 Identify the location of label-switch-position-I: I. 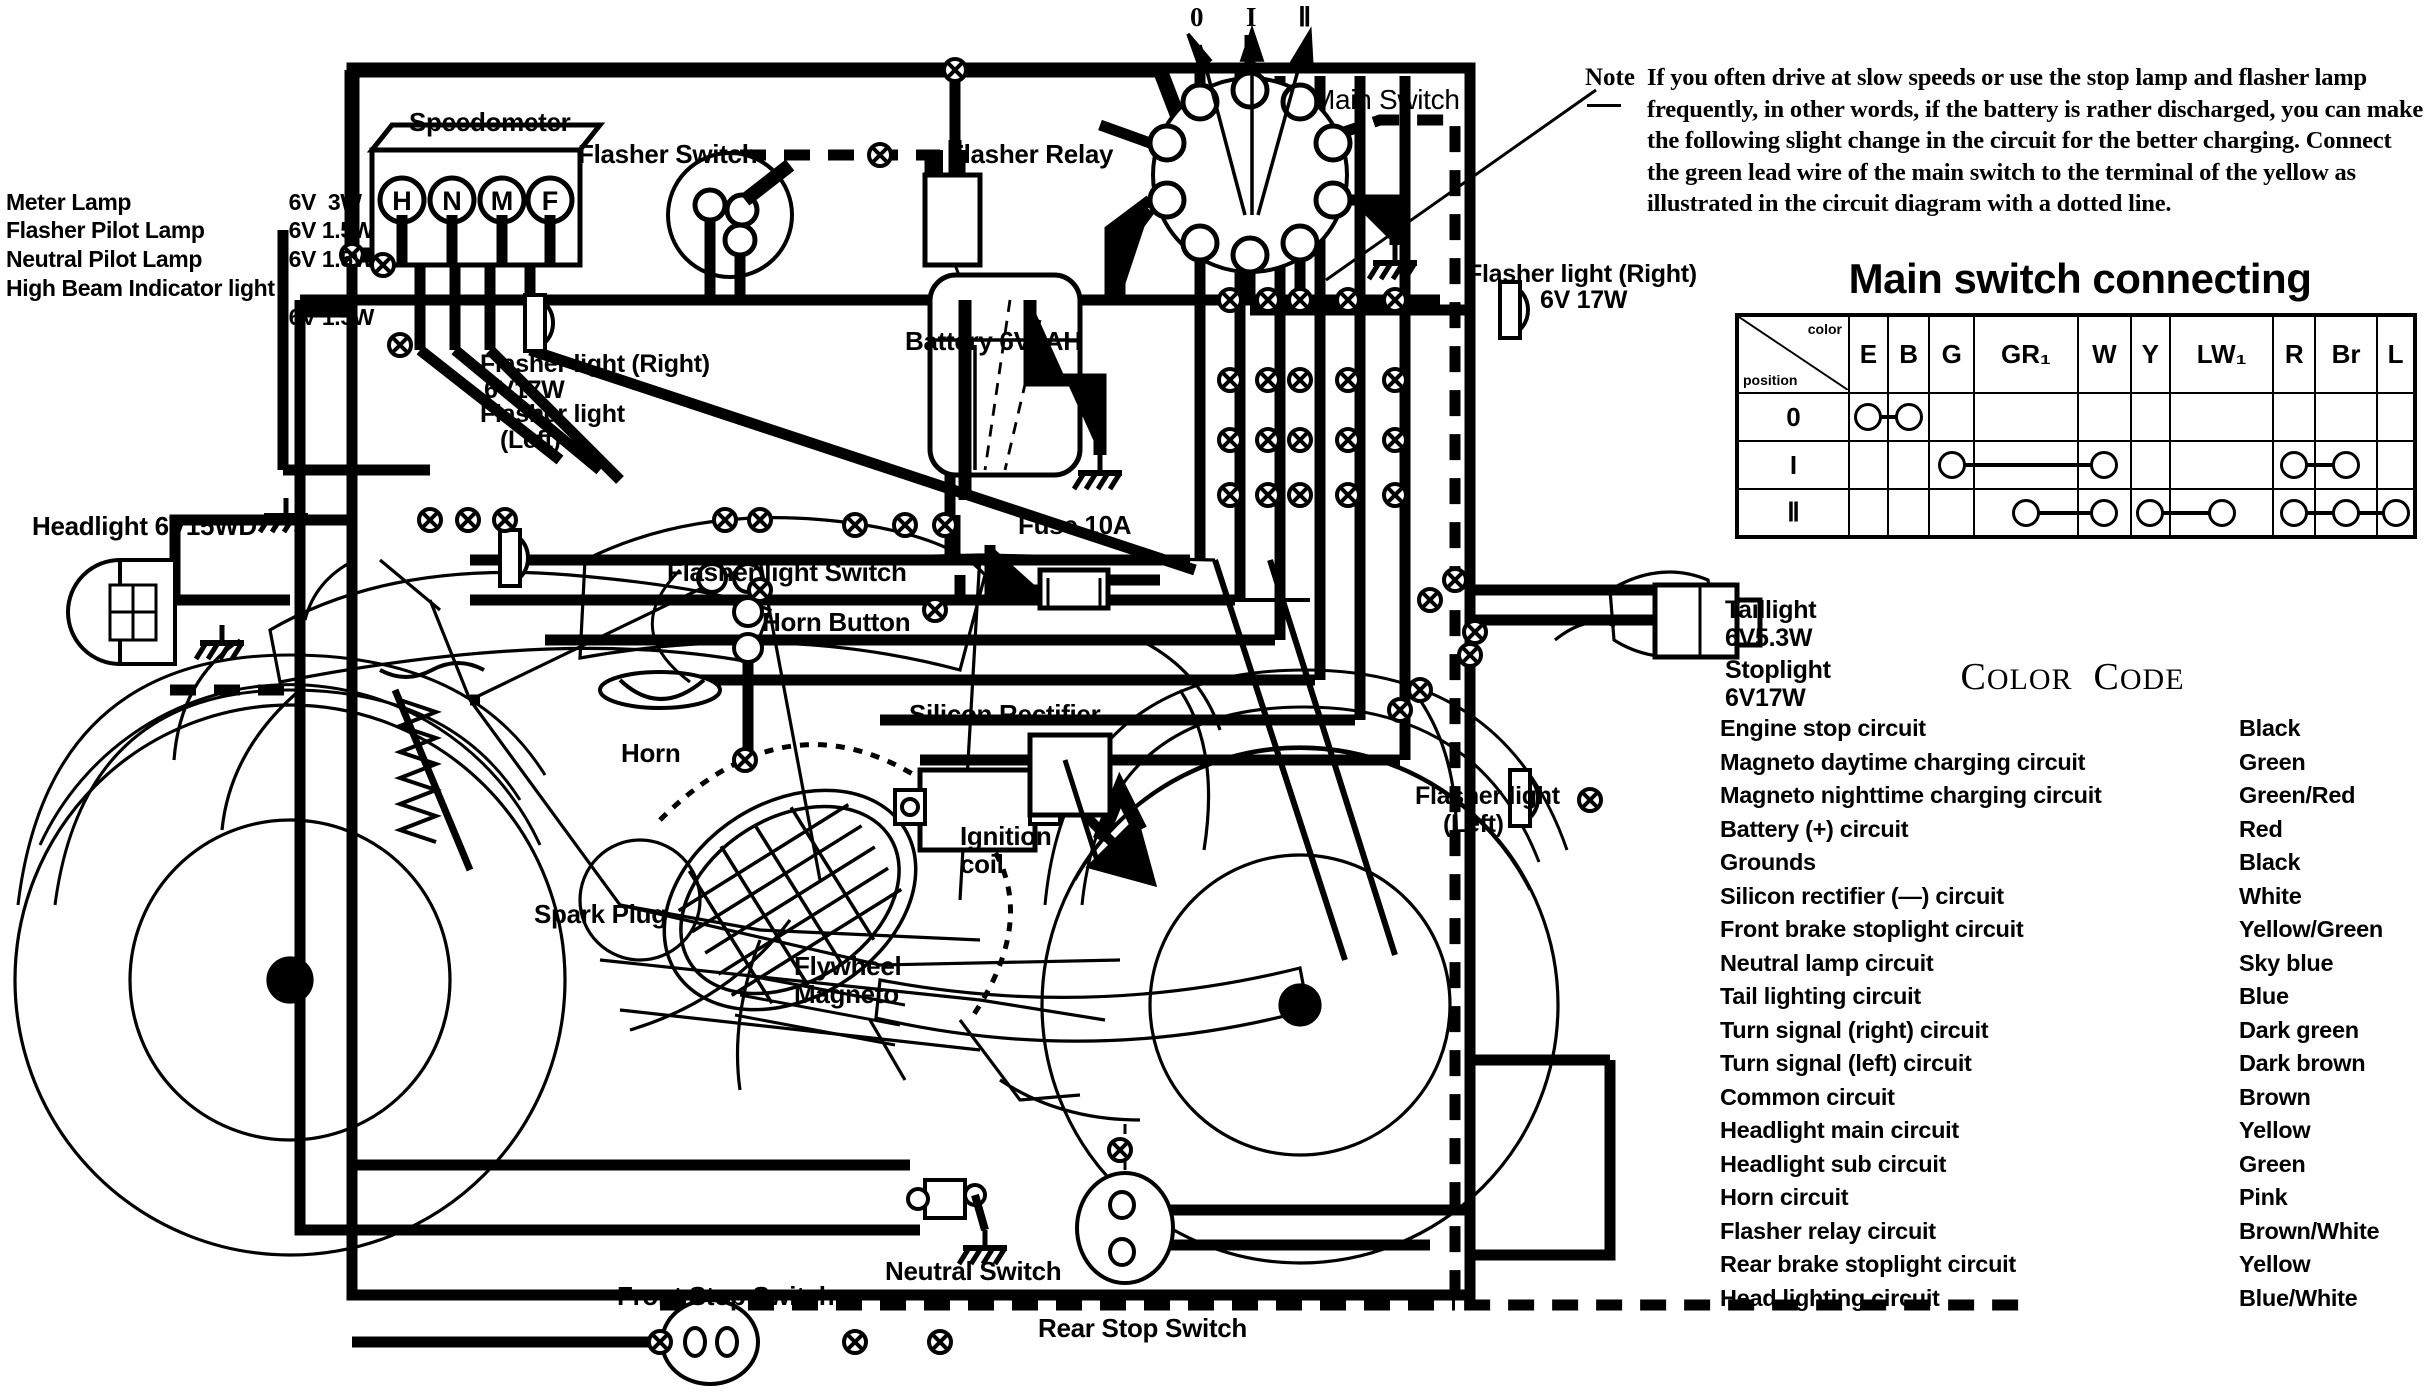
(1251, 17).